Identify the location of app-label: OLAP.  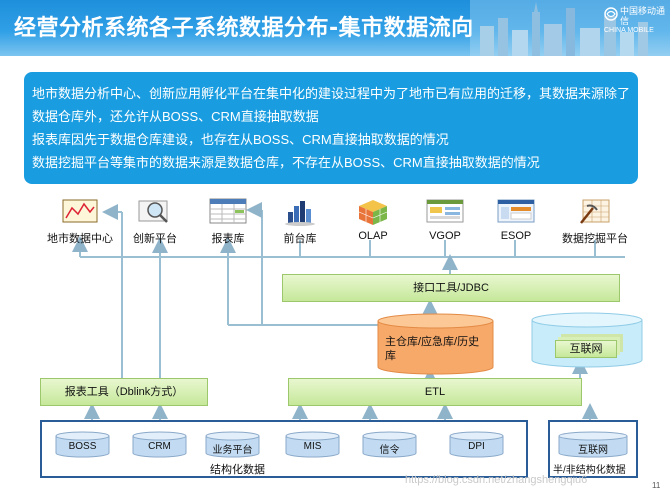
(373, 236).